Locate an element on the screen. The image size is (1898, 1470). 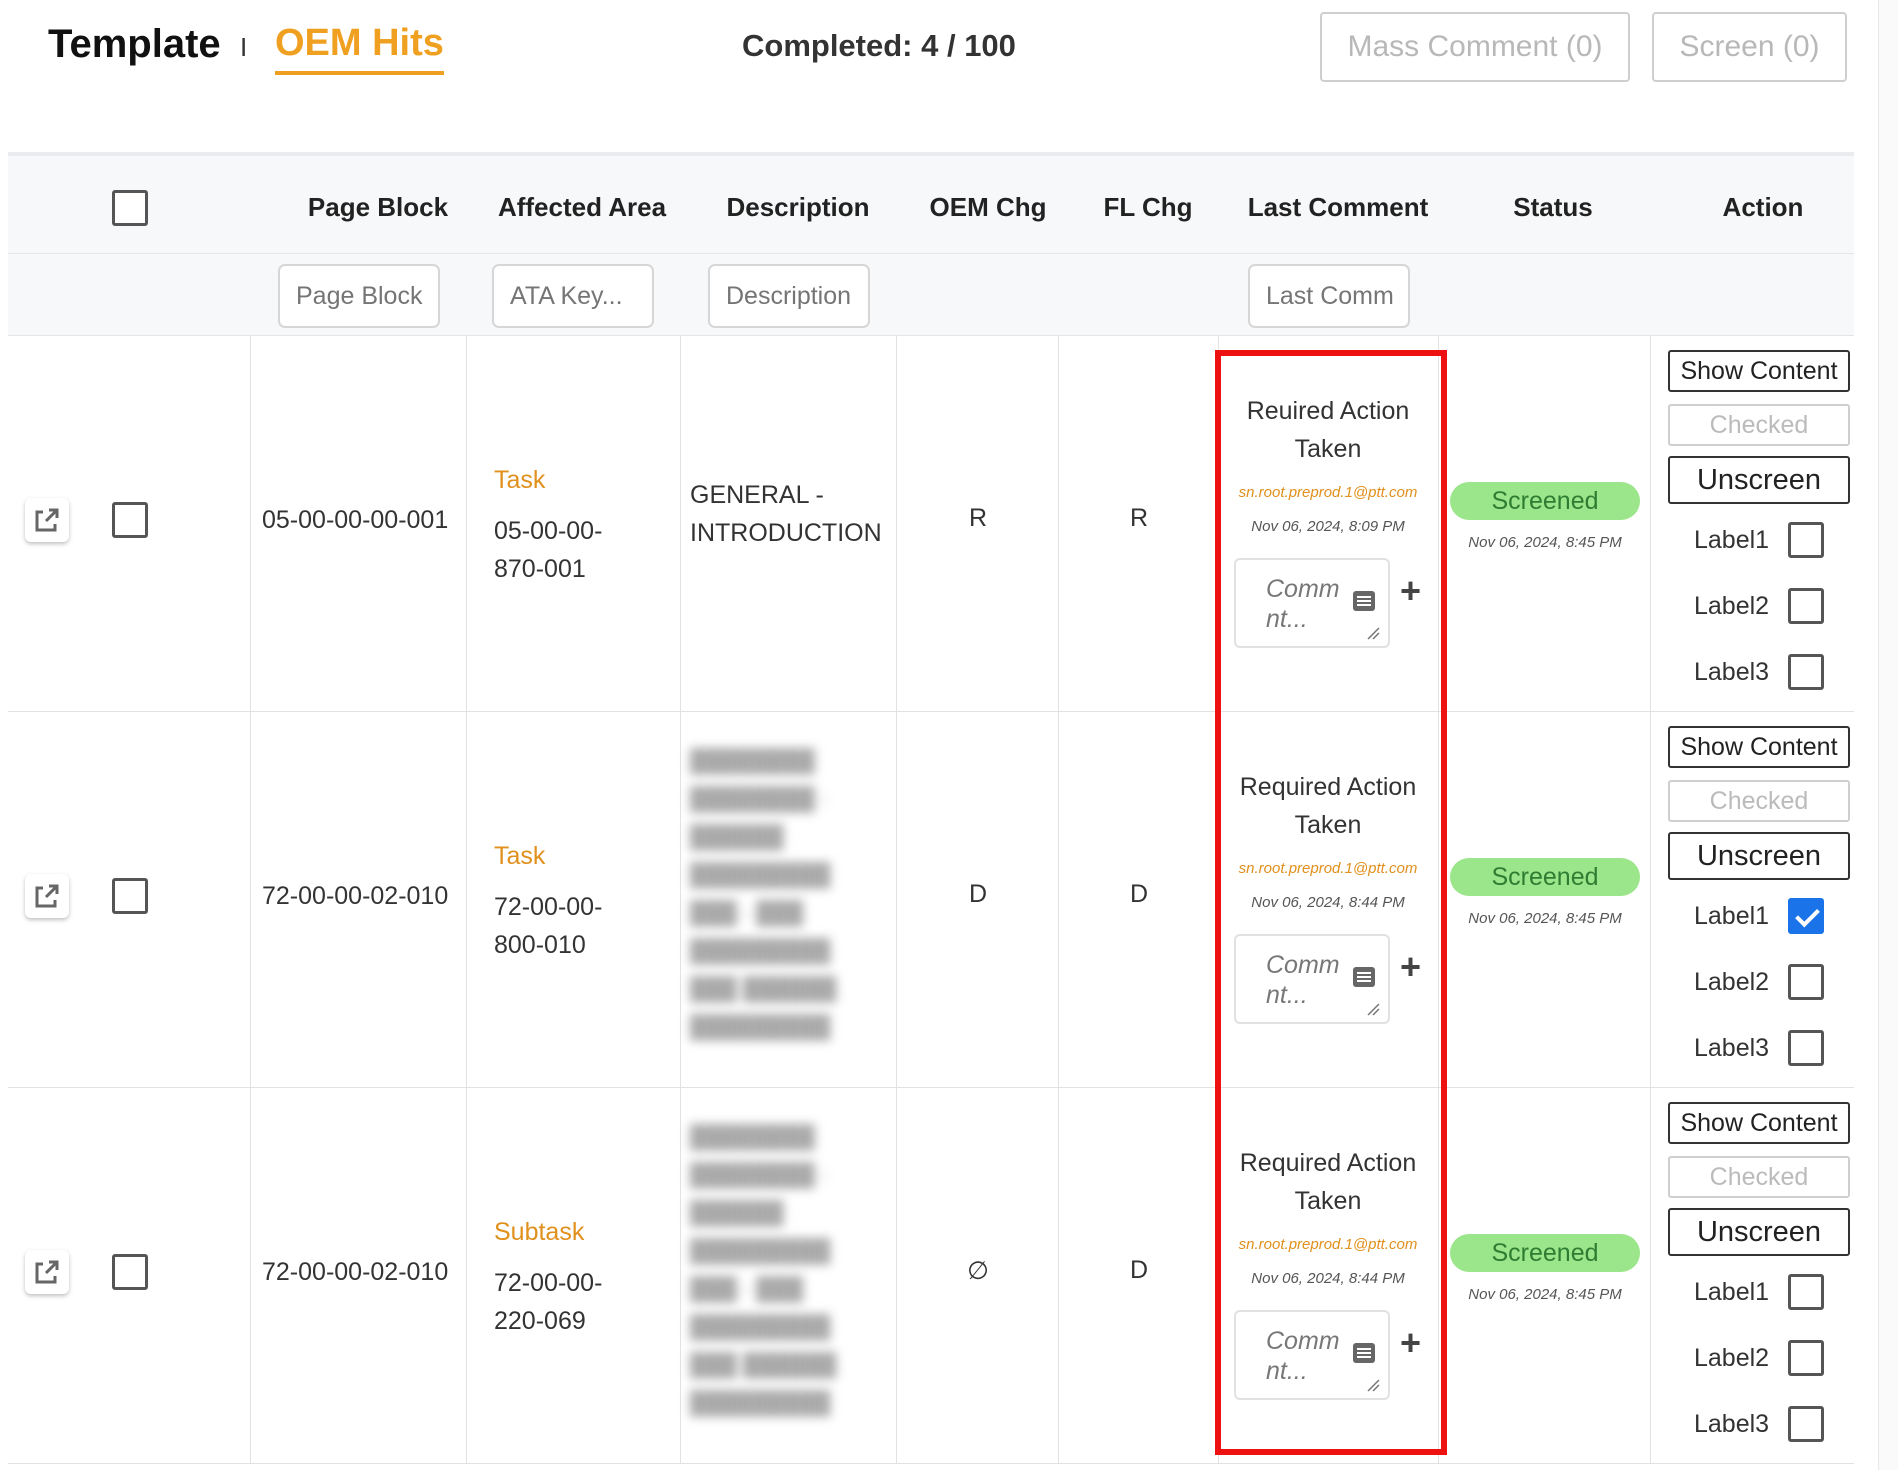
col-action: Action is located at coordinates (1763, 207).